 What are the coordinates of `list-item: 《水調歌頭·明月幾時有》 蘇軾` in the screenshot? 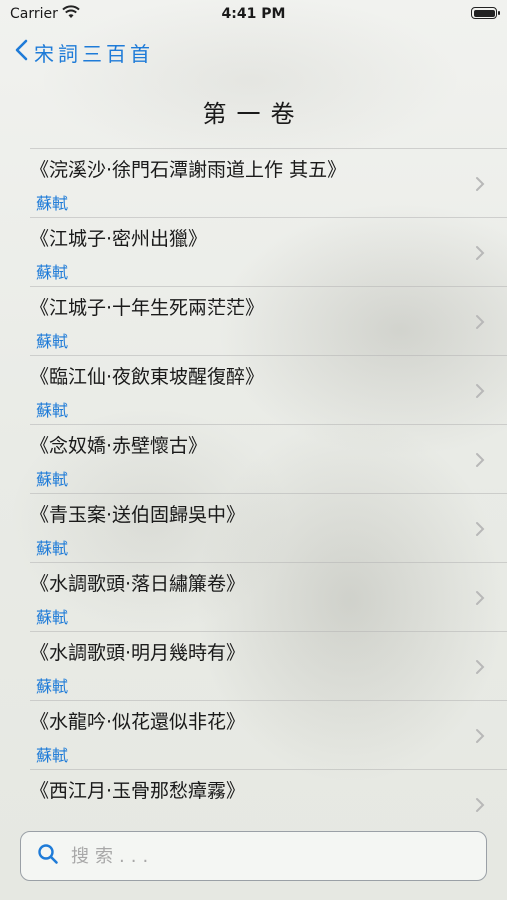 It's located at (268, 665).